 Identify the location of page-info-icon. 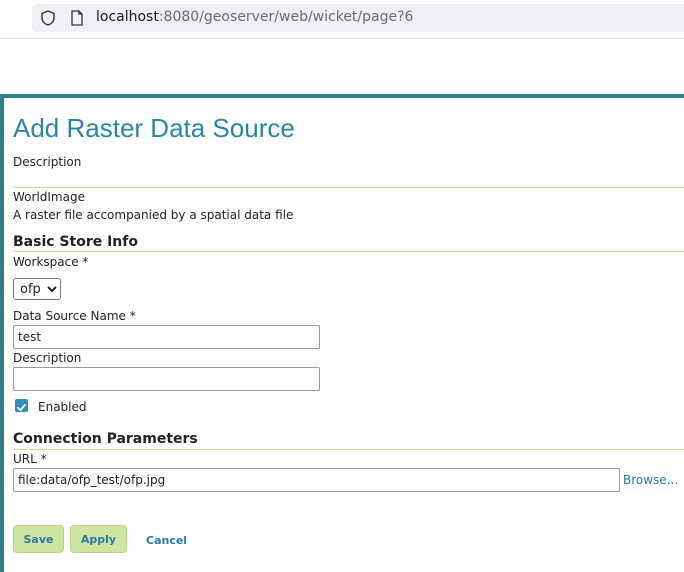
(77, 18).